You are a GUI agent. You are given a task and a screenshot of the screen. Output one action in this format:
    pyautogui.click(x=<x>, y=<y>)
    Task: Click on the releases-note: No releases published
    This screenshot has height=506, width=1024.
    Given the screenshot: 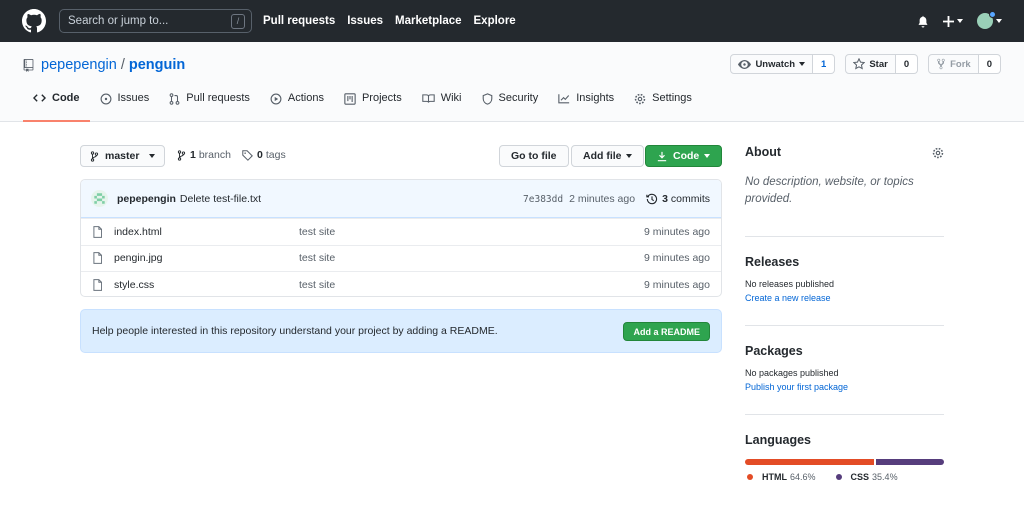 What is the action you would take?
    pyautogui.click(x=790, y=284)
    